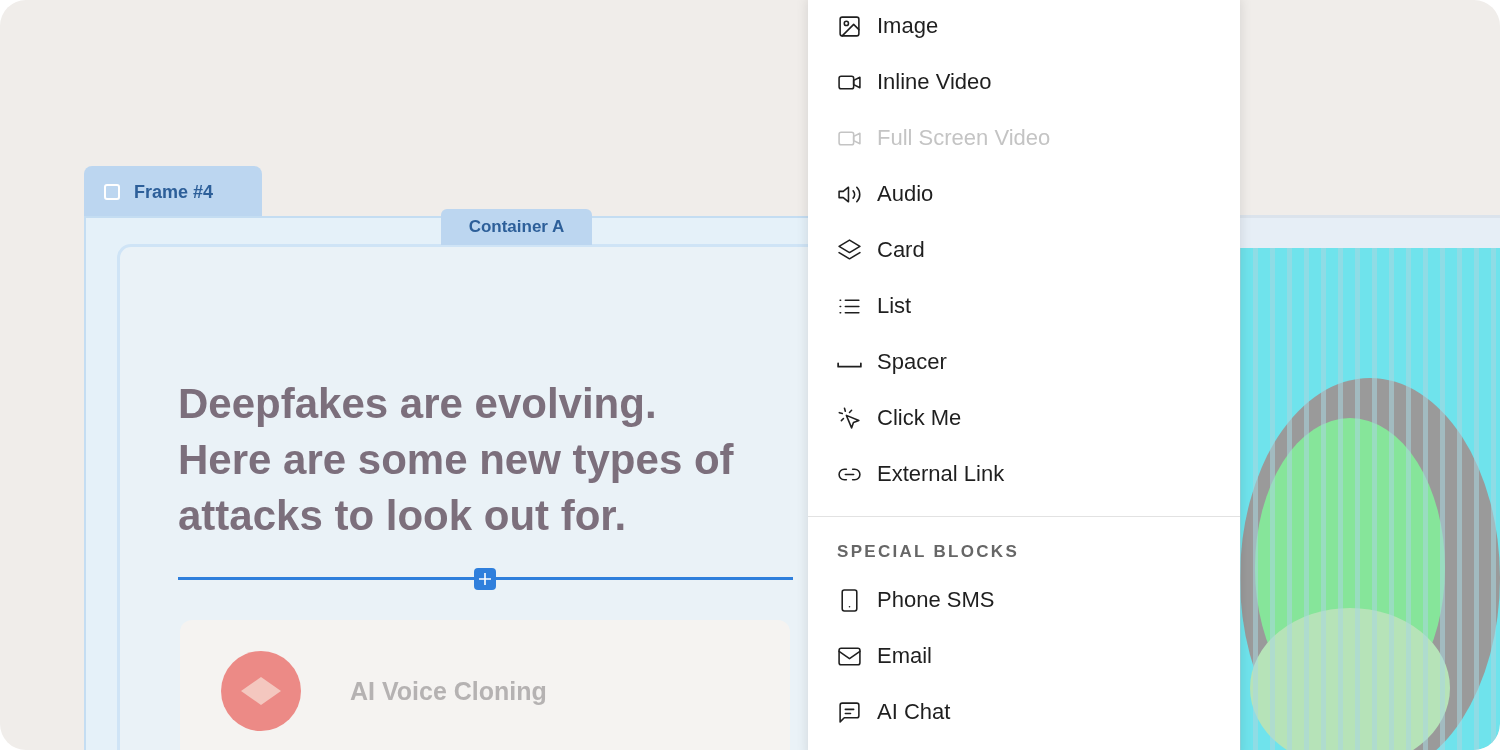 The height and width of the screenshot is (750, 1500). Describe the element at coordinates (849, 712) in the screenshot. I see `chat-icon` at that location.